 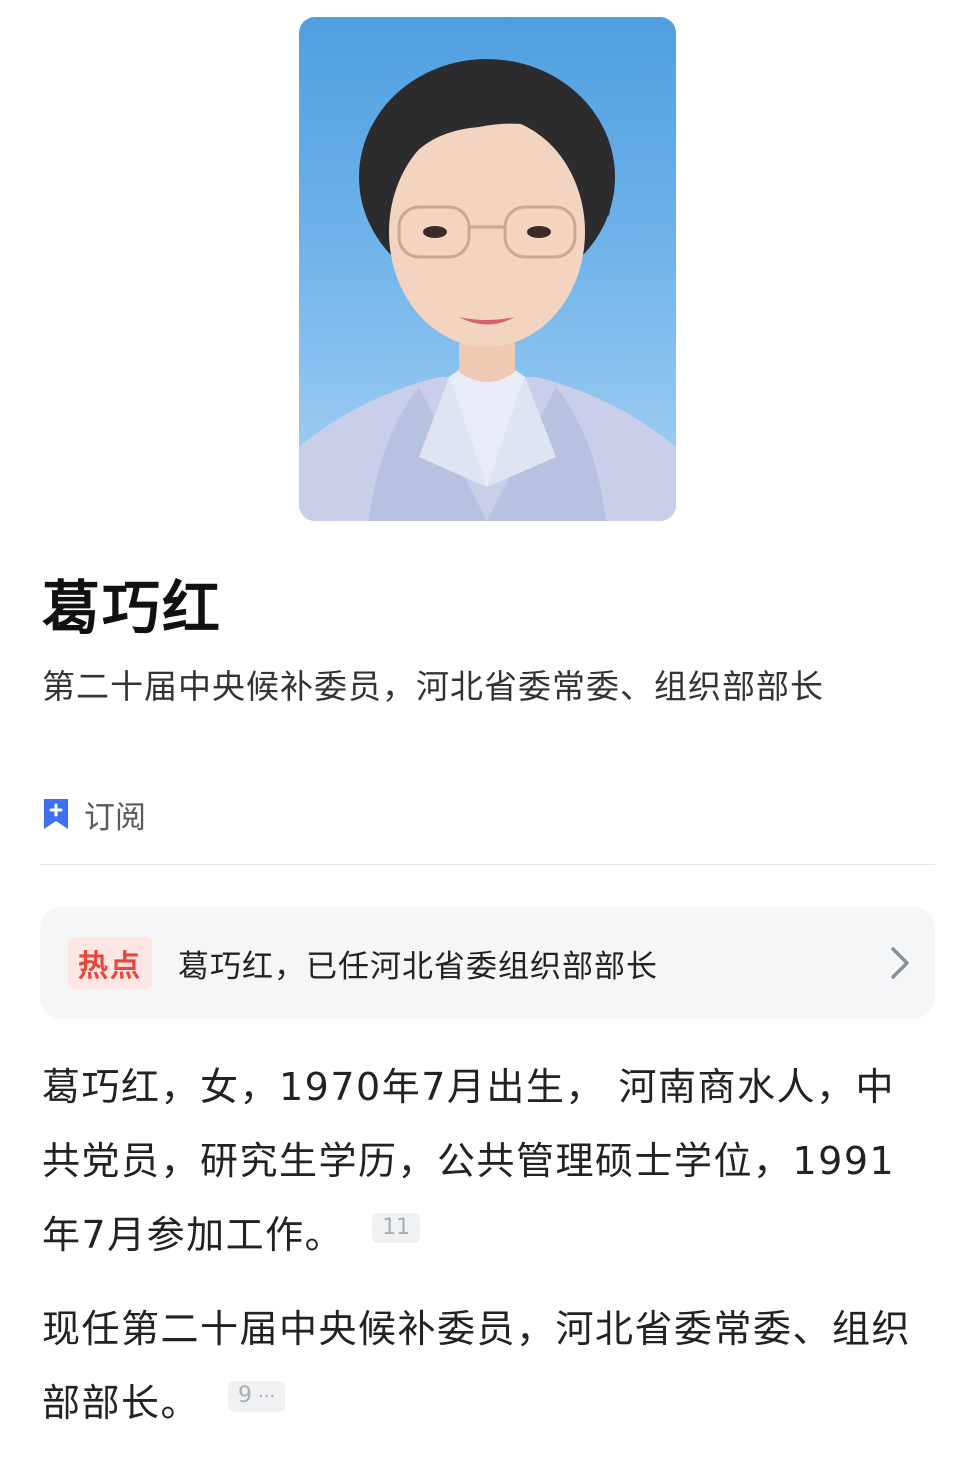 I want to click on subscribe-button: 订阅, so click(x=94, y=814).